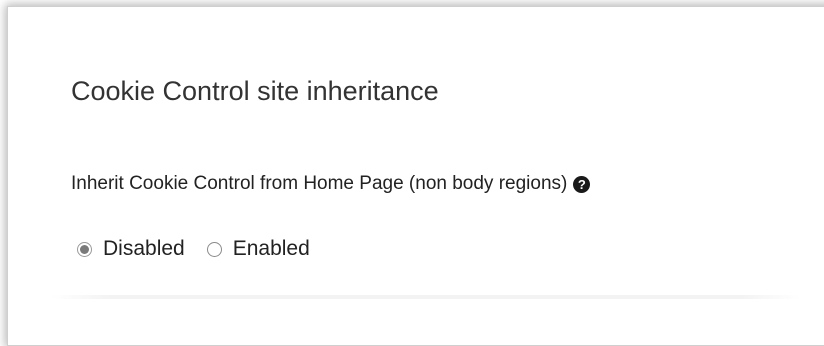 The image size is (824, 346). I want to click on radio-selected-dot, so click(84, 249).